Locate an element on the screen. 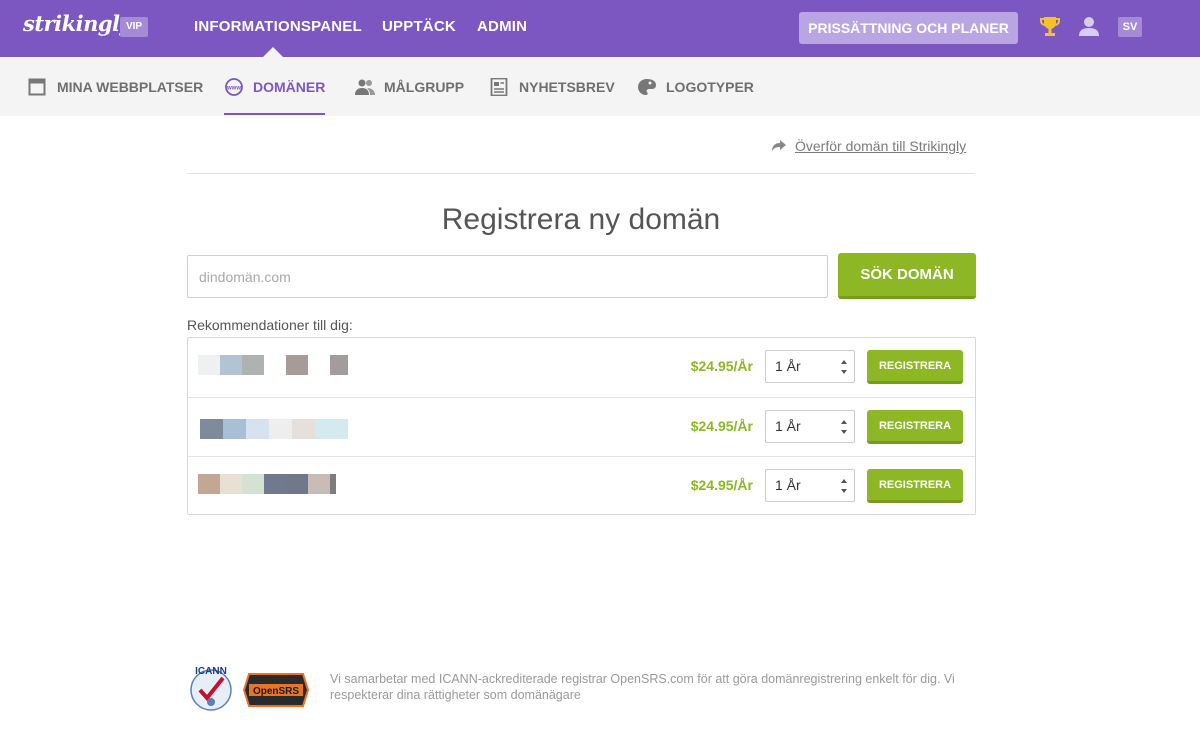  nav-informationspanel: INFORMATIONSPANEL is located at coordinates (278, 26).